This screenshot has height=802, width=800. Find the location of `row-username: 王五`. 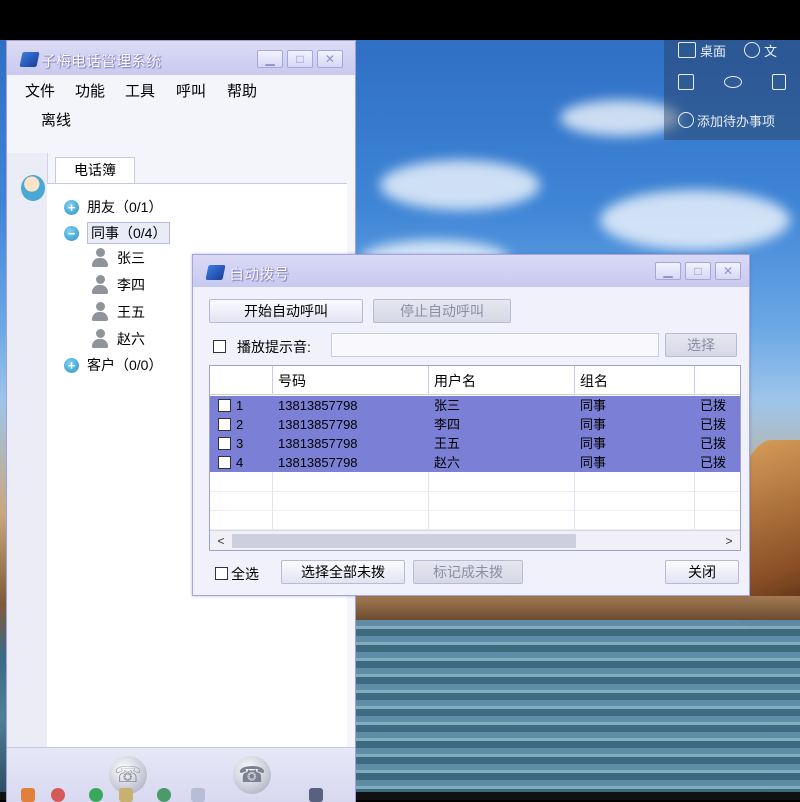

row-username: 王五 is located at coordinates (447, 443).